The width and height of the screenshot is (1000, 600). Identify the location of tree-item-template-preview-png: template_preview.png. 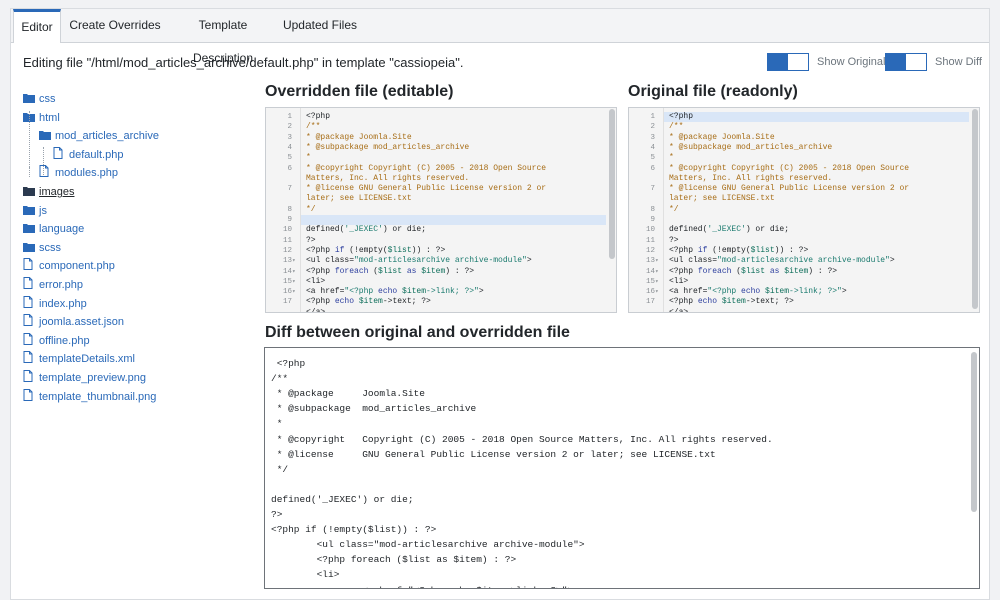
(84, 378).